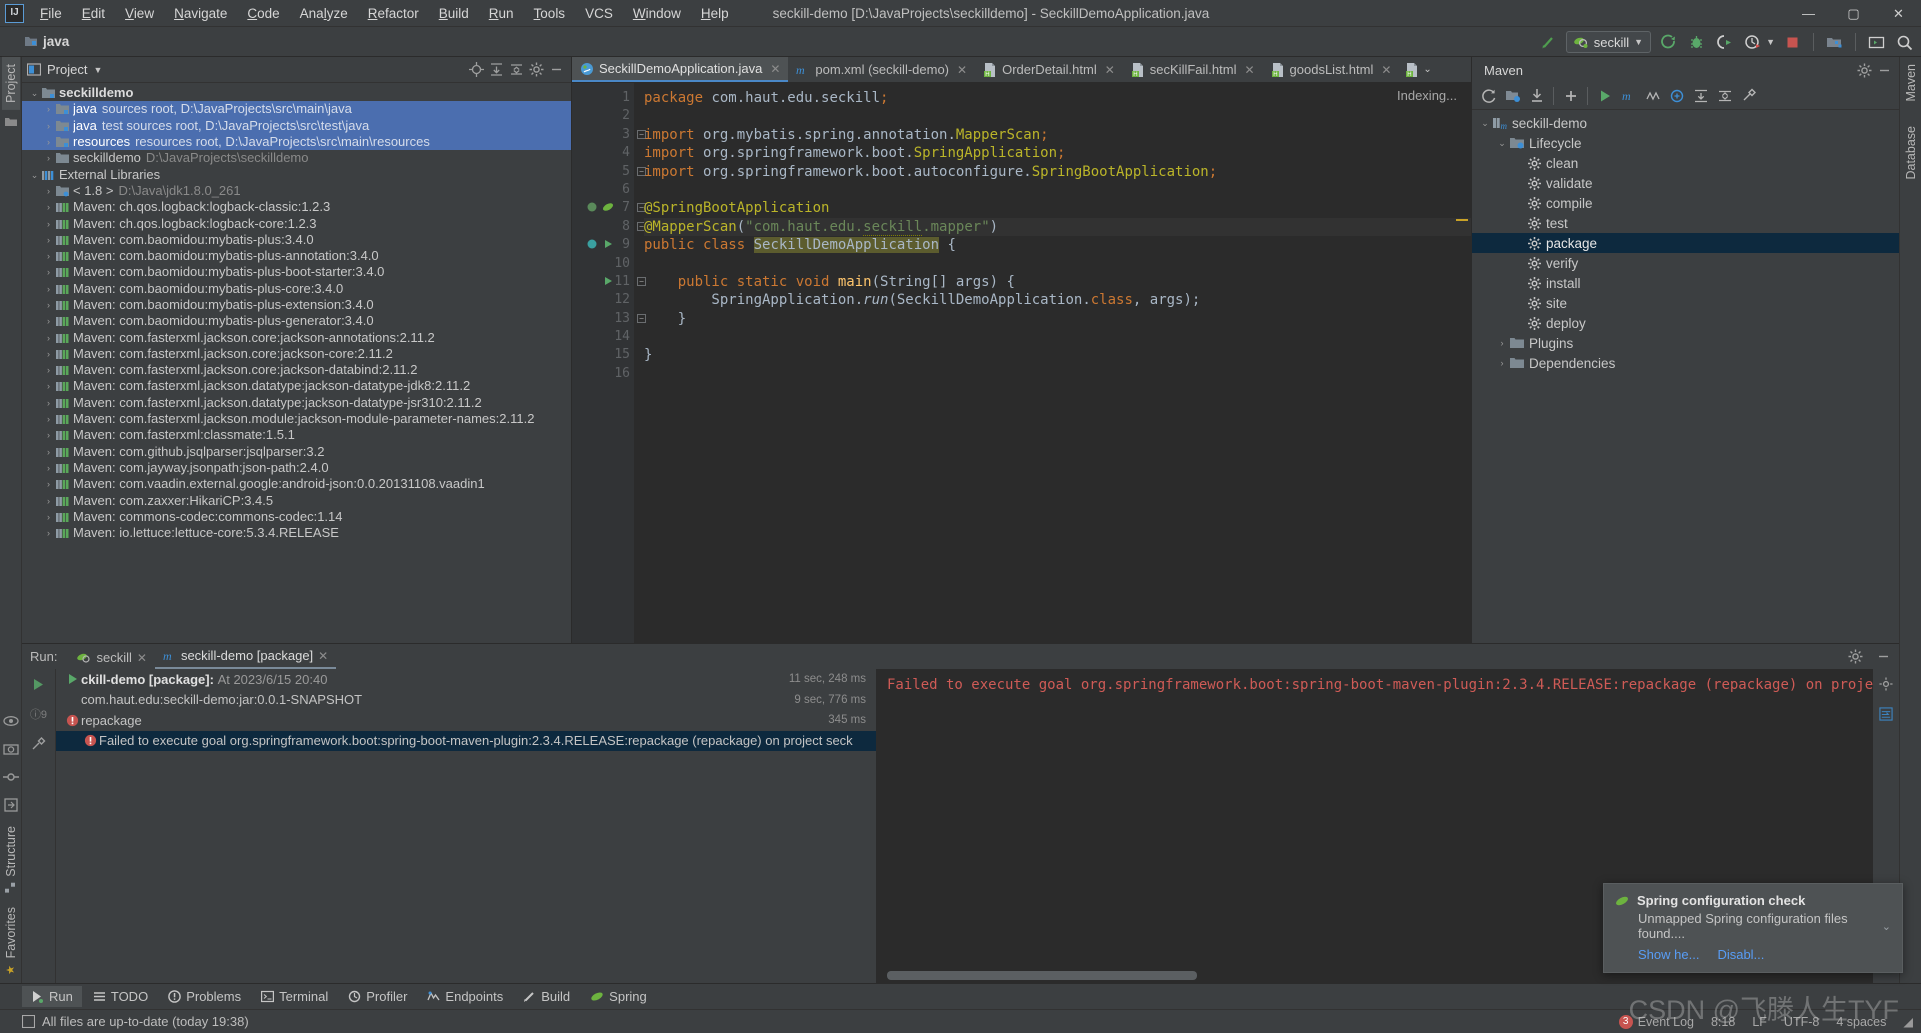 The height and width of the screenshot is (1033, 1921). What do you see at coordinates (1652, 96) in the screenshot?
I see `toggle-skip-tests-icon` at bounding box center [1652, 96].